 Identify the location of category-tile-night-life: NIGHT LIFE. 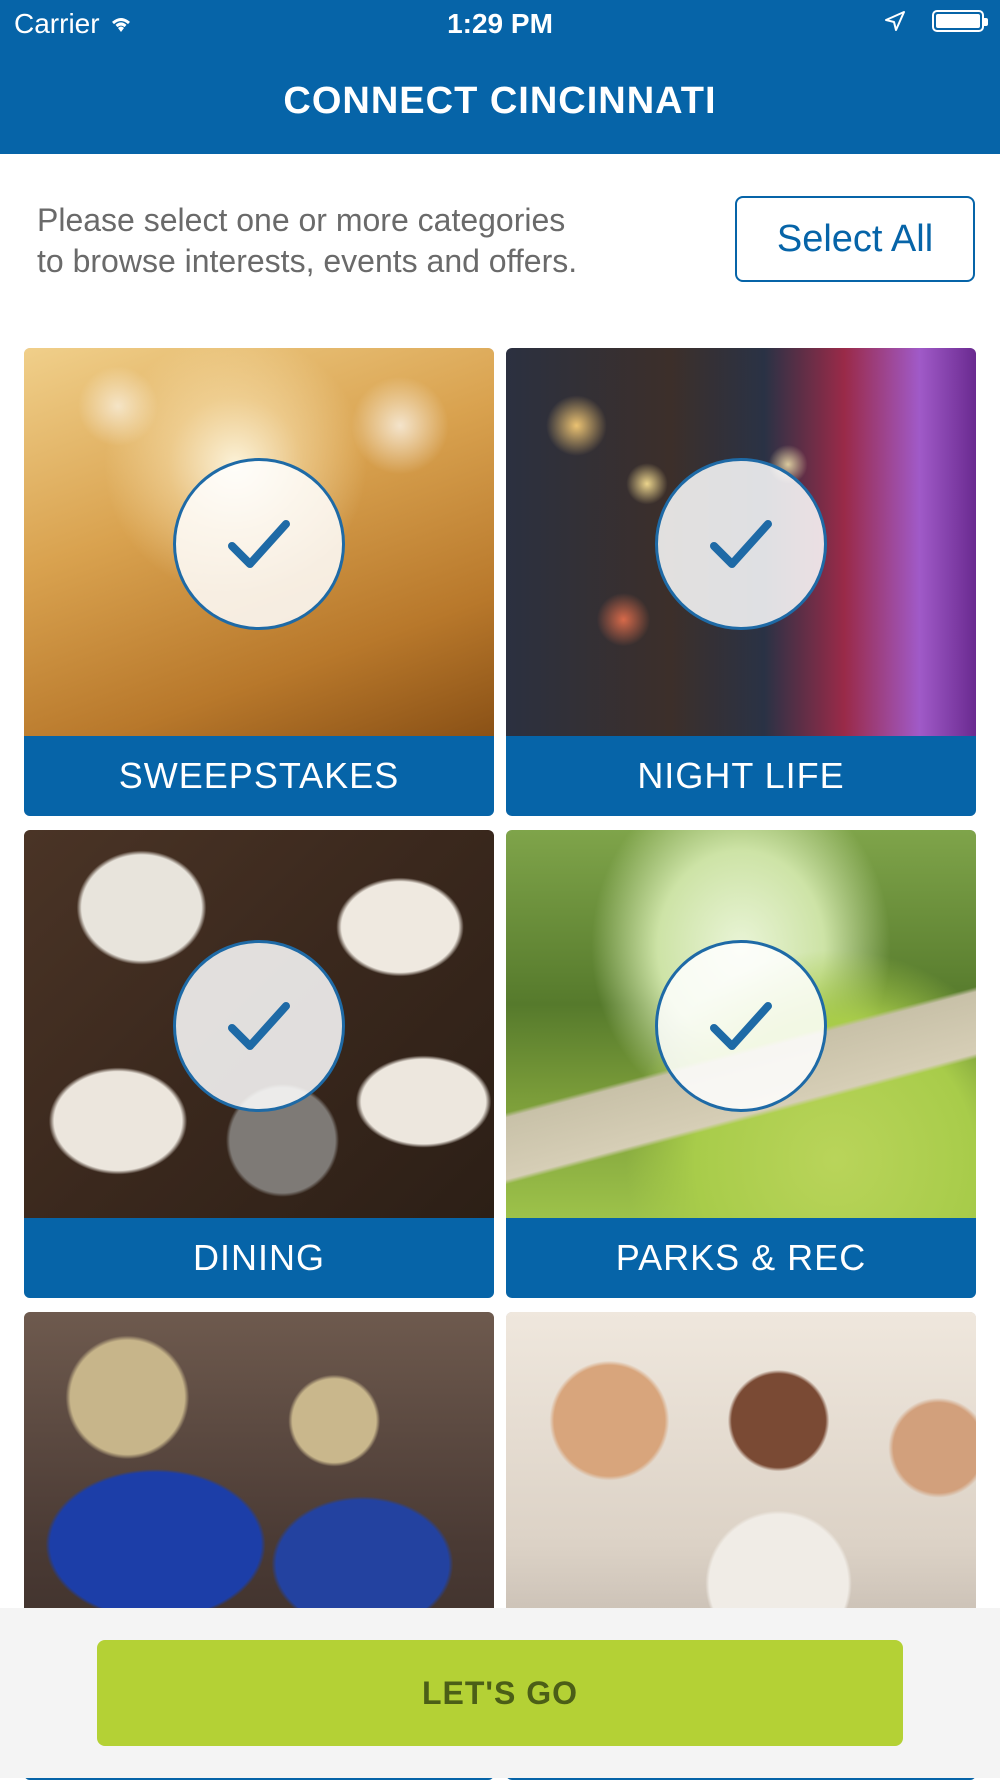
(741, 582).